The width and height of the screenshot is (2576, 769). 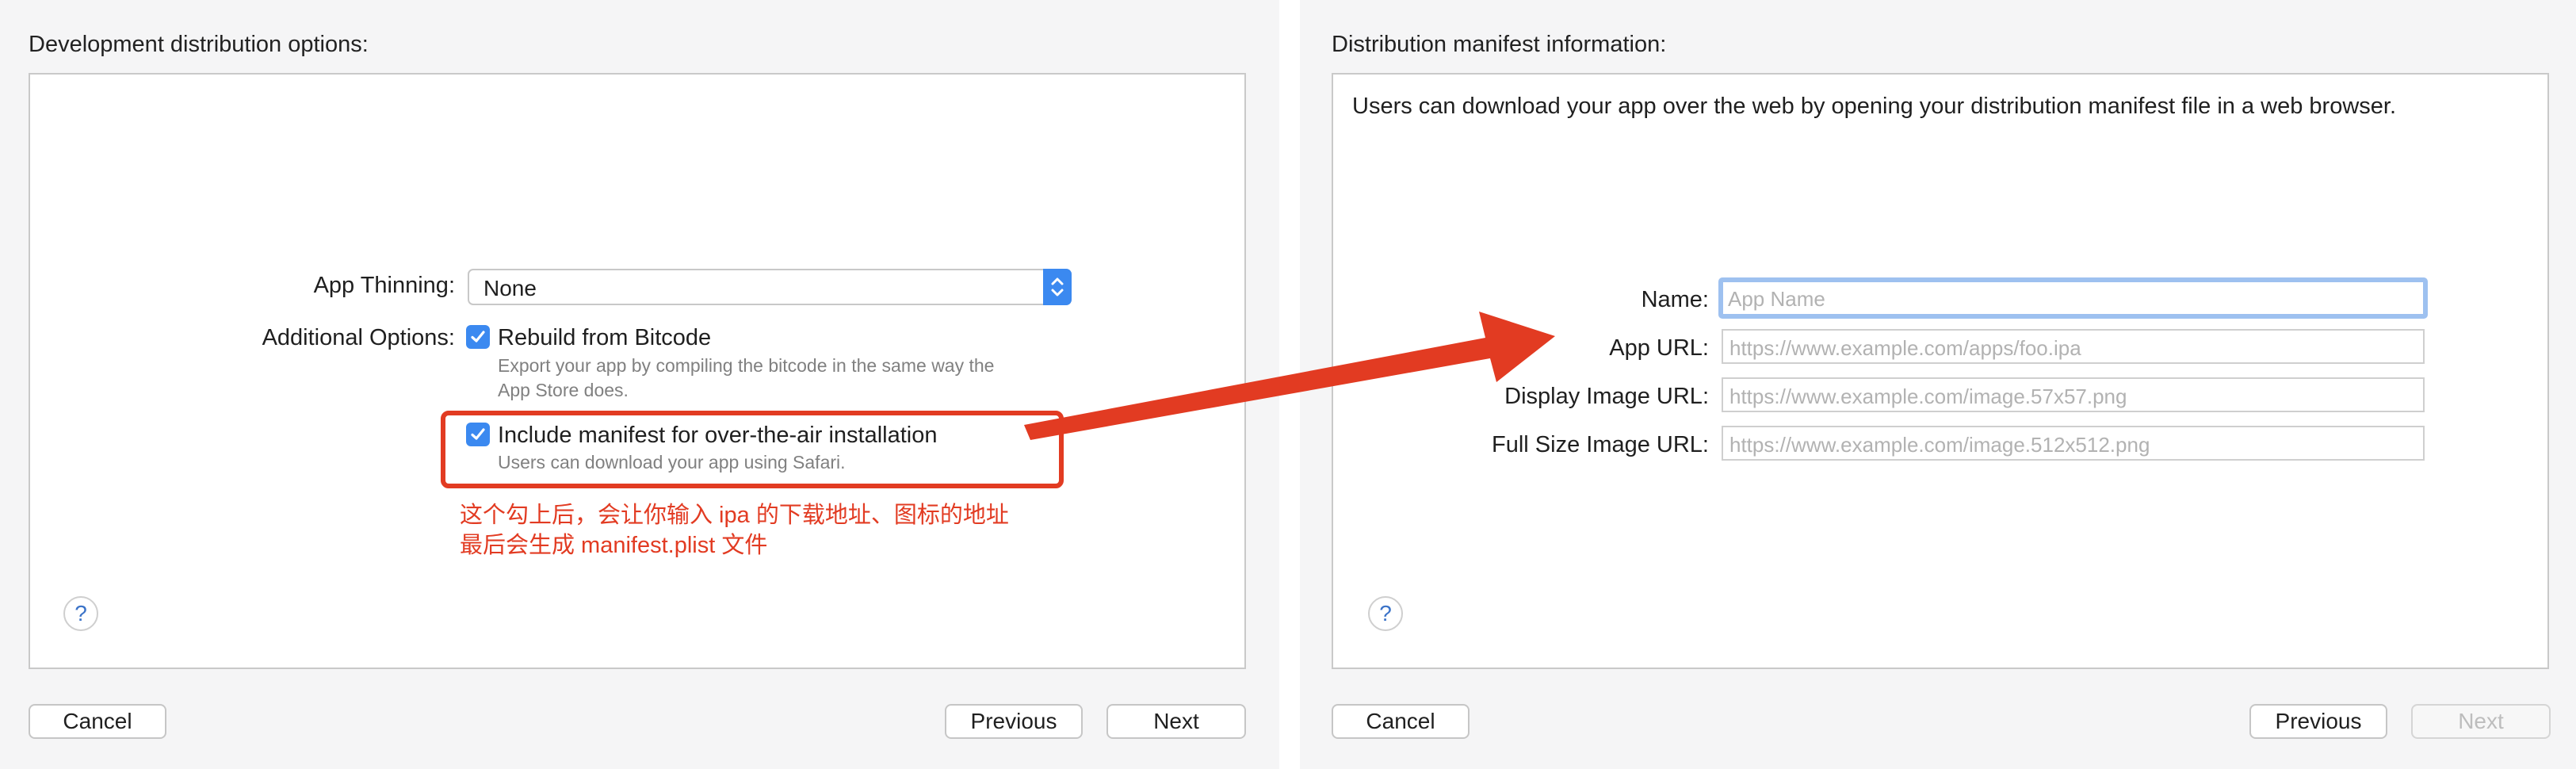 What do you see at coordinates (1057, 287) in the screenshot?
I see `chevron-up-down-icon` at bounding box center [1057, 287].